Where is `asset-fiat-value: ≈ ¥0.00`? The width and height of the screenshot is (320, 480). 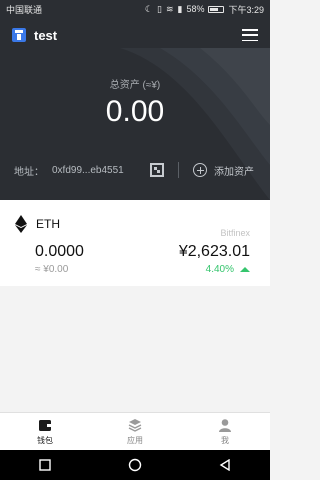
asset-fiat-value: ≈ ¥0.00 is located at coordinates (52, 269).